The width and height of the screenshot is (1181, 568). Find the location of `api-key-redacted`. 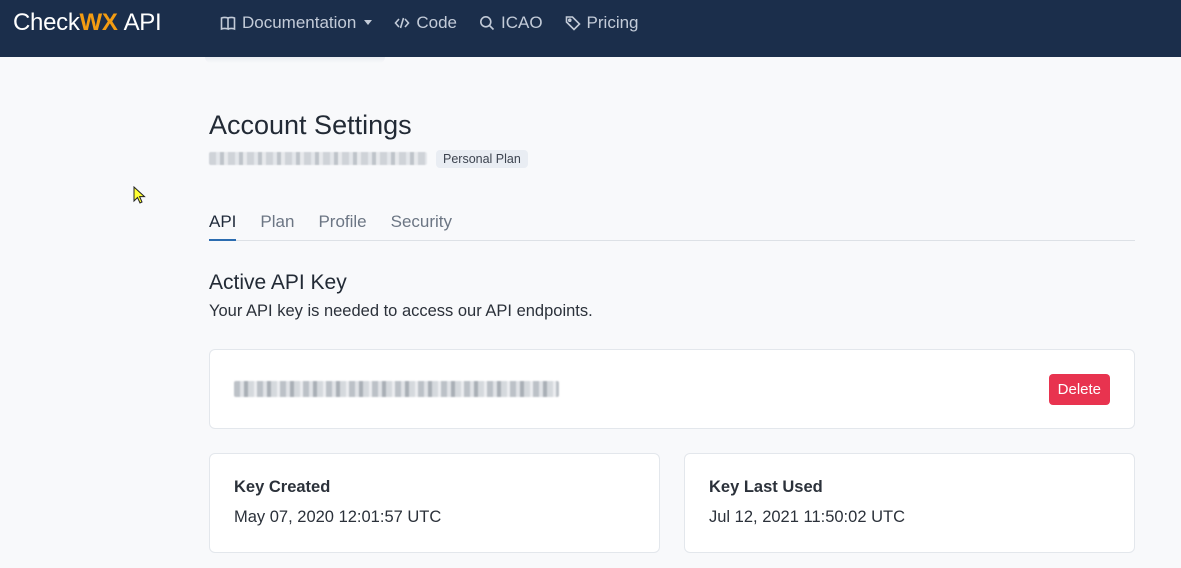

api-key-redacted is located at coordinates (396, 389).